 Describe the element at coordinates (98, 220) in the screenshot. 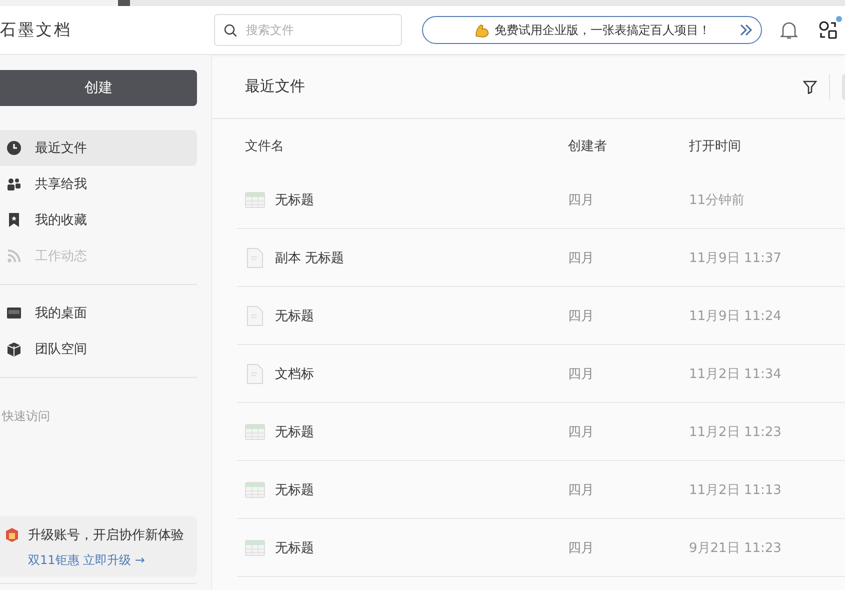

I see `sidebar-item: 我的收藏` at that location.